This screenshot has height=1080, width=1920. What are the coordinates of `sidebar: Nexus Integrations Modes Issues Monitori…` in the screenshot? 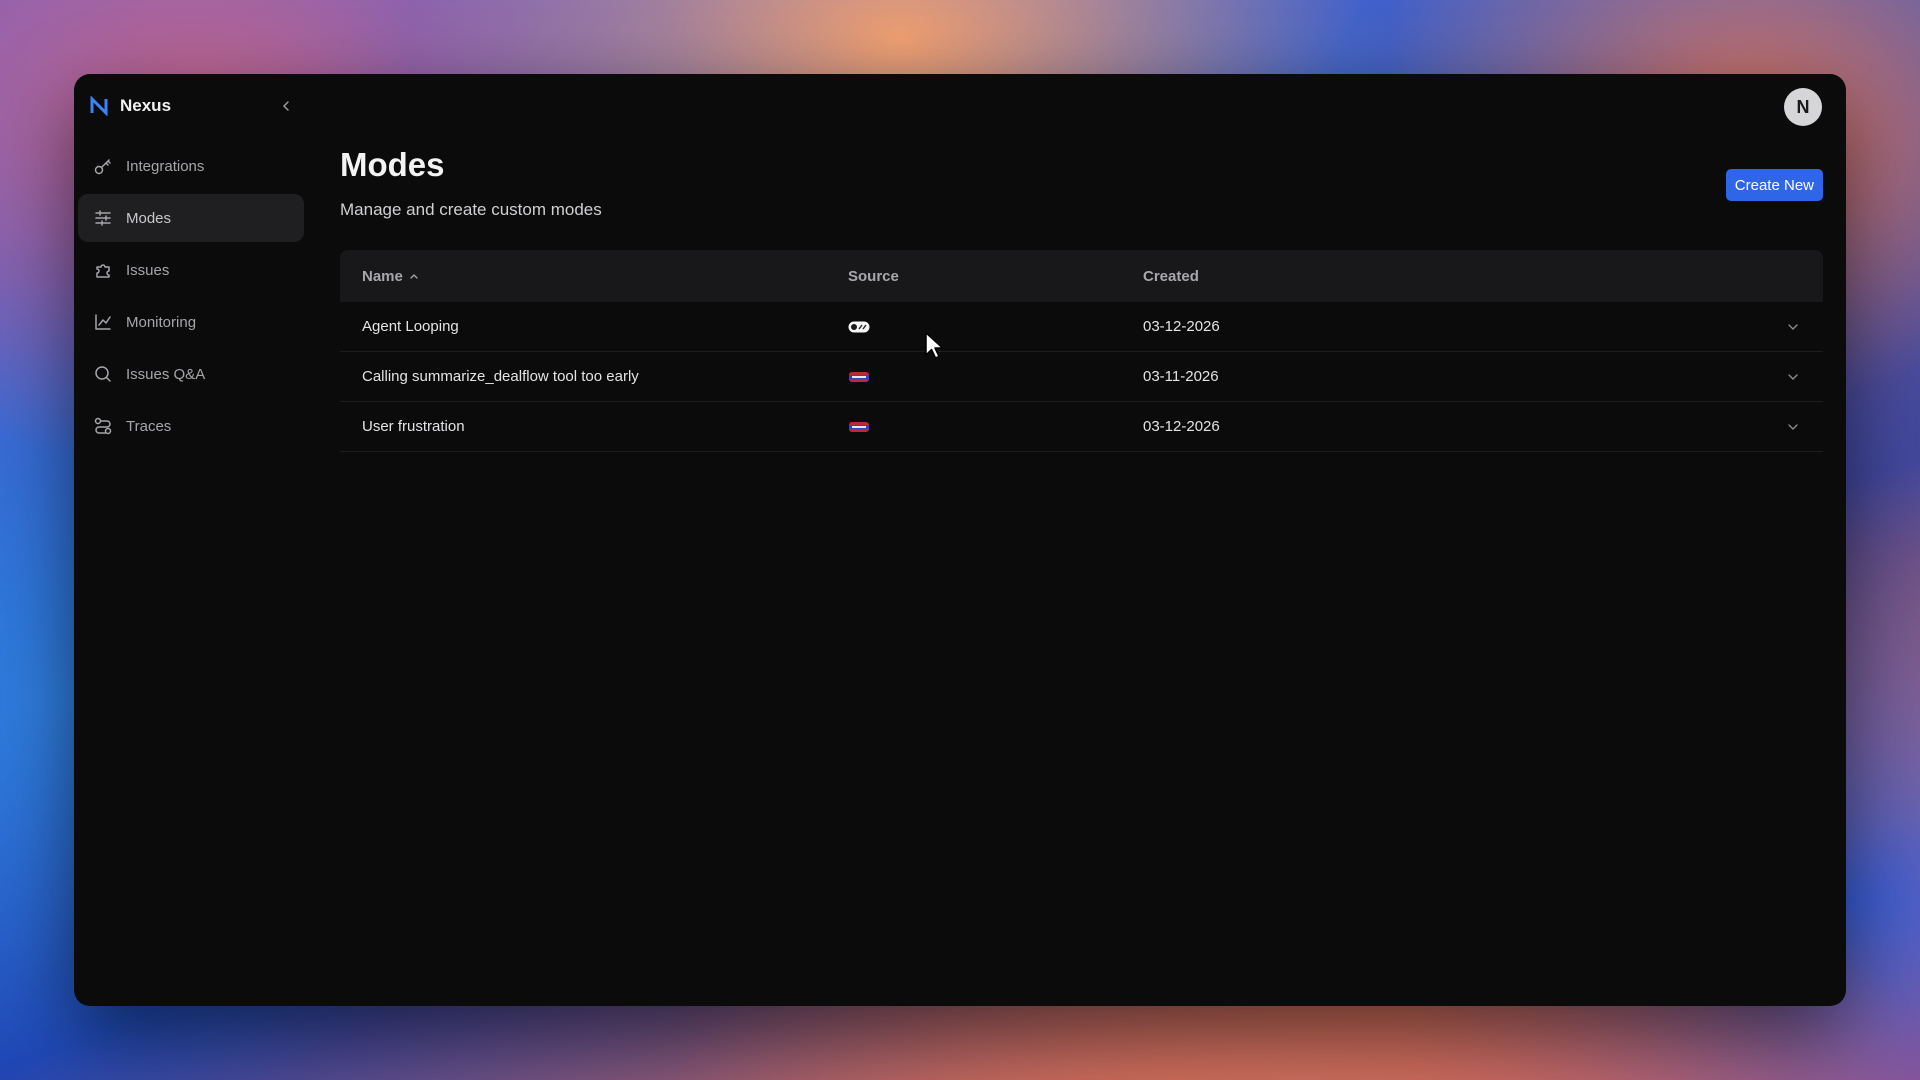 It's located at (193, 540).